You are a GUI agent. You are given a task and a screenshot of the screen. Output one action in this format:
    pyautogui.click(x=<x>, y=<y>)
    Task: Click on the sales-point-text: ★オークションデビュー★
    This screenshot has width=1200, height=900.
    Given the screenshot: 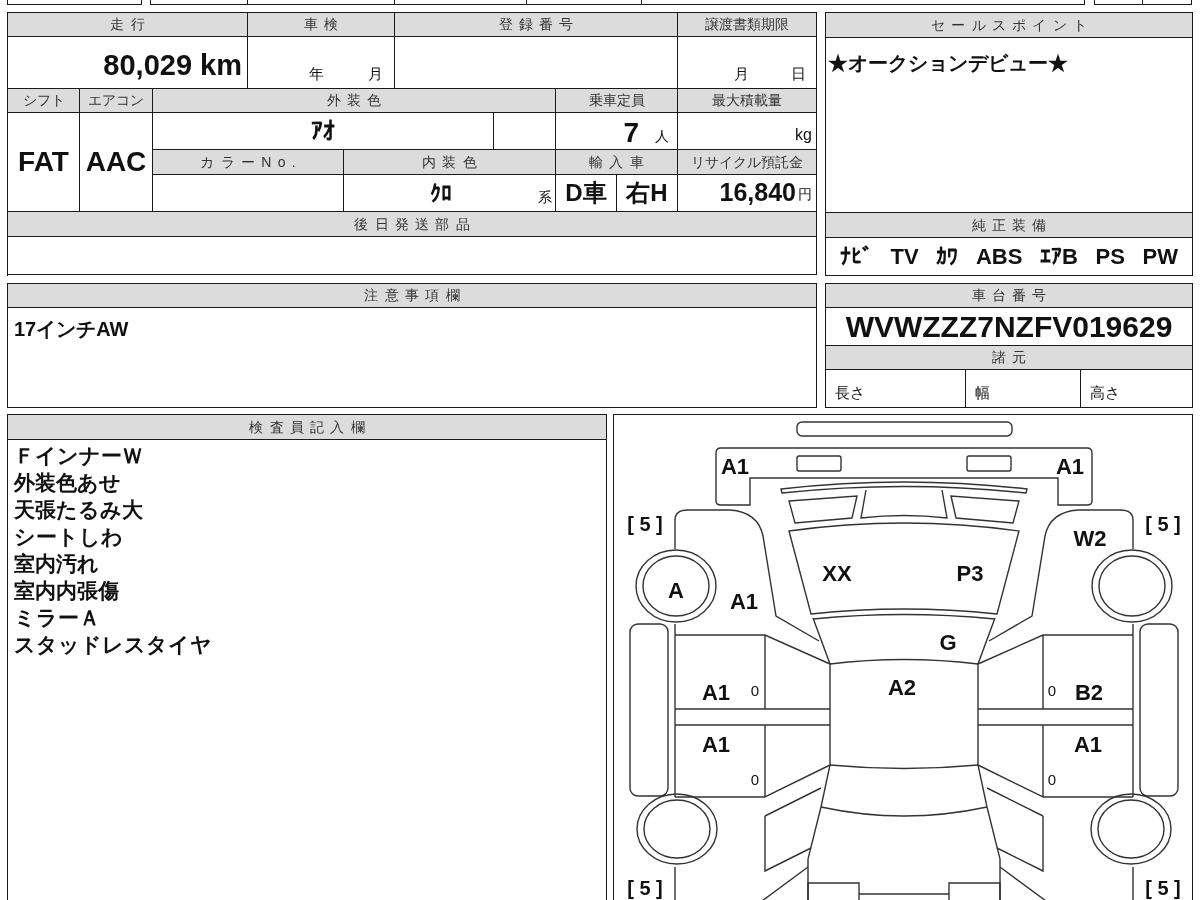 What is the action you would take?
    pyautogui.click(x=948, y=63)
    